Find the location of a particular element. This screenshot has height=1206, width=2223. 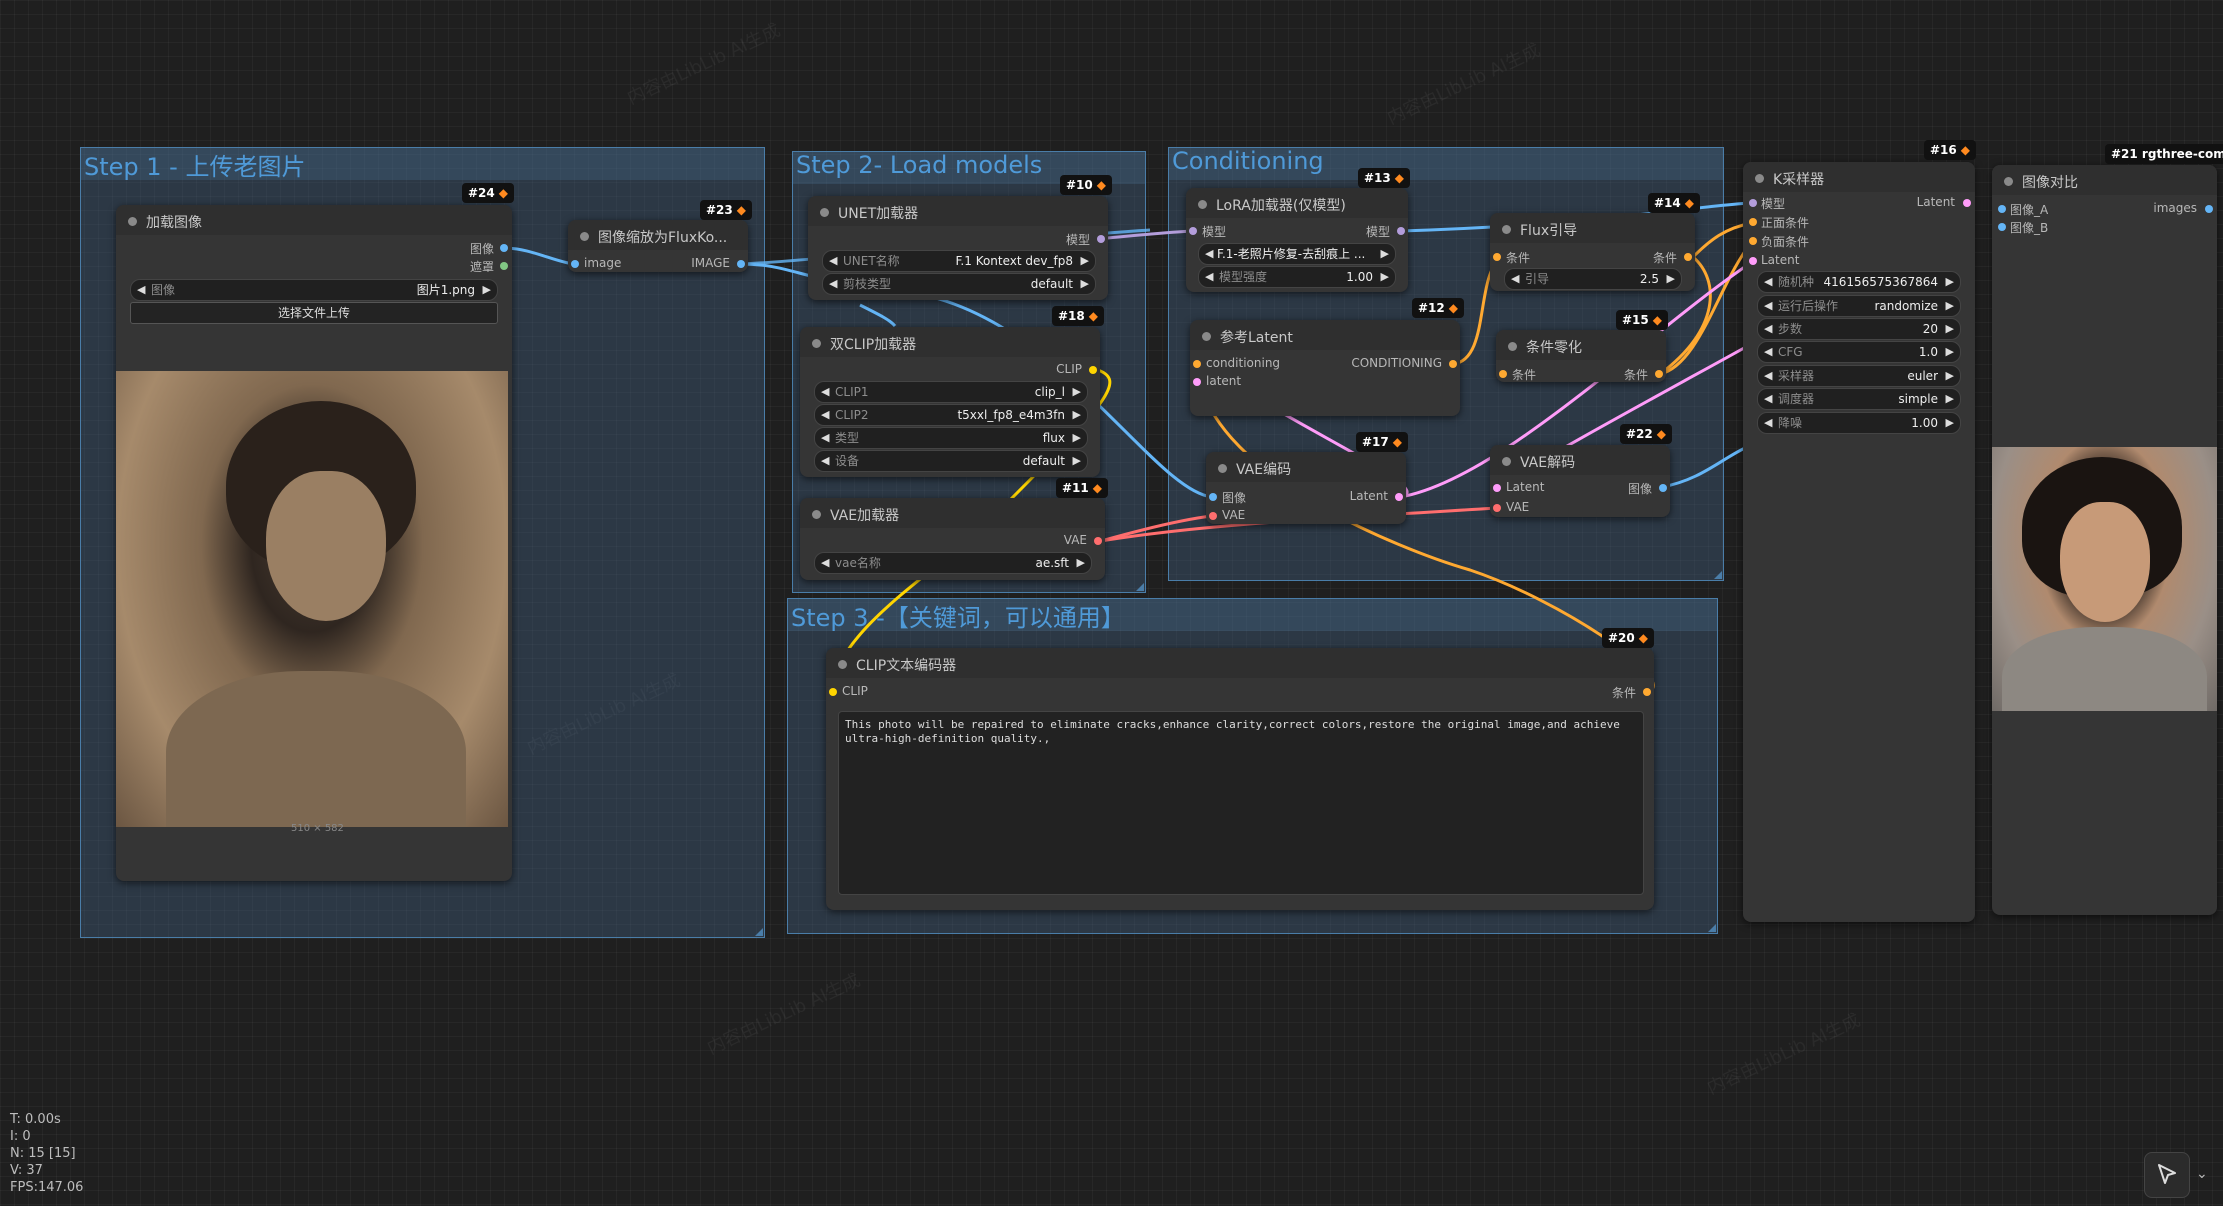

input-image-b-socket is located at coordinates (2002, 227).